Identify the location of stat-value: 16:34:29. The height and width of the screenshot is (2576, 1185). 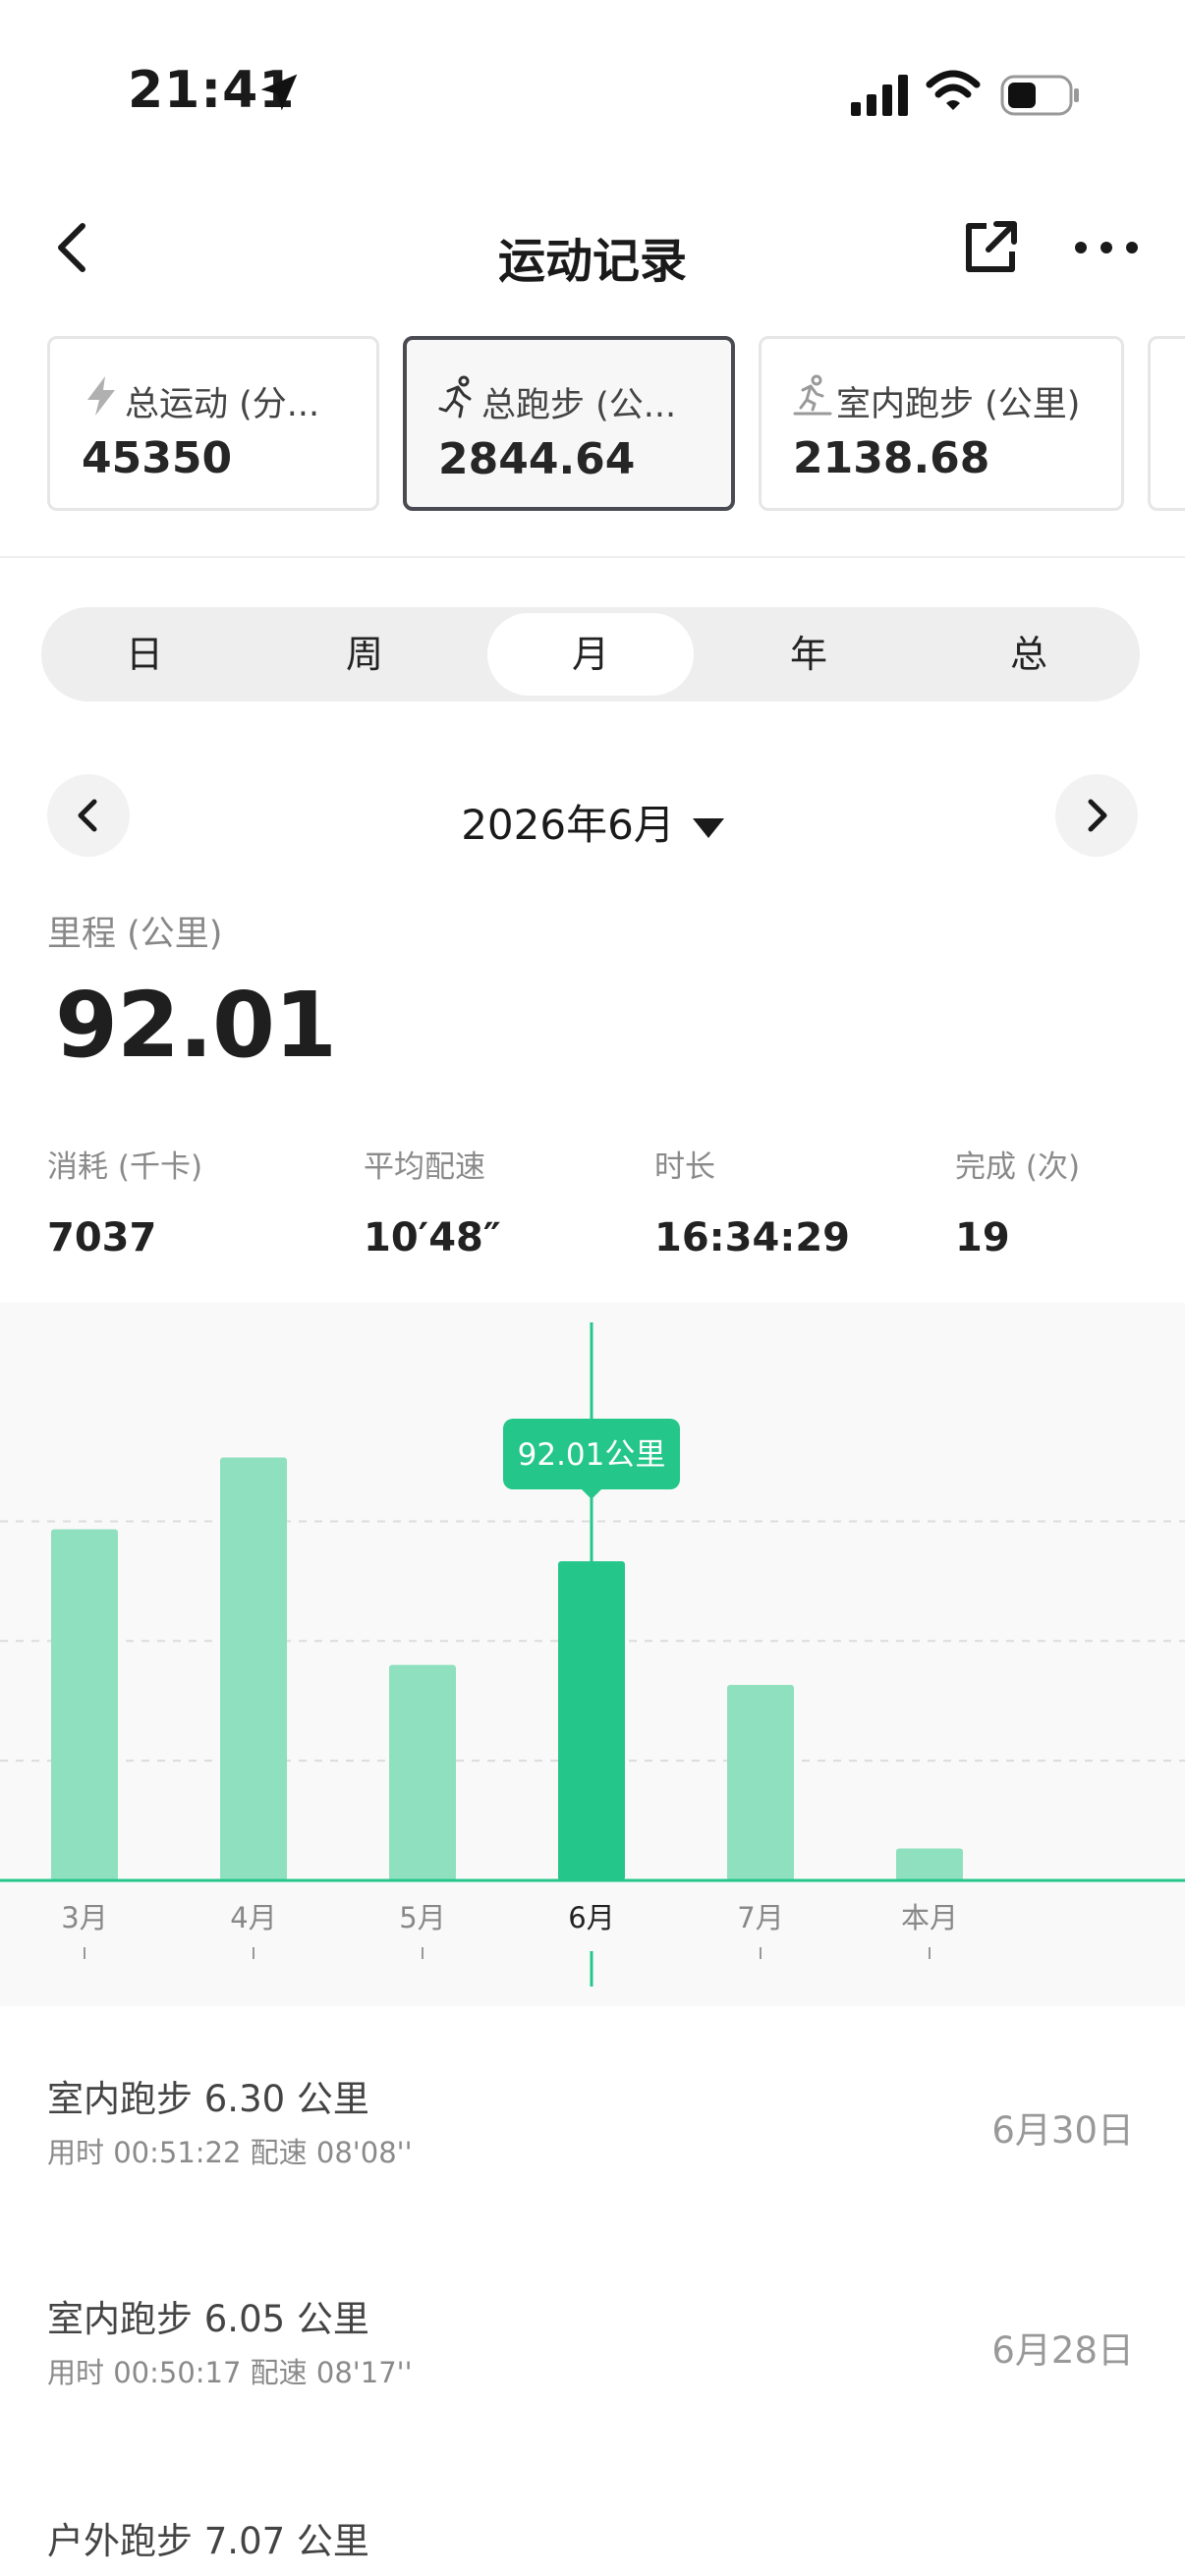
(752, 1237).